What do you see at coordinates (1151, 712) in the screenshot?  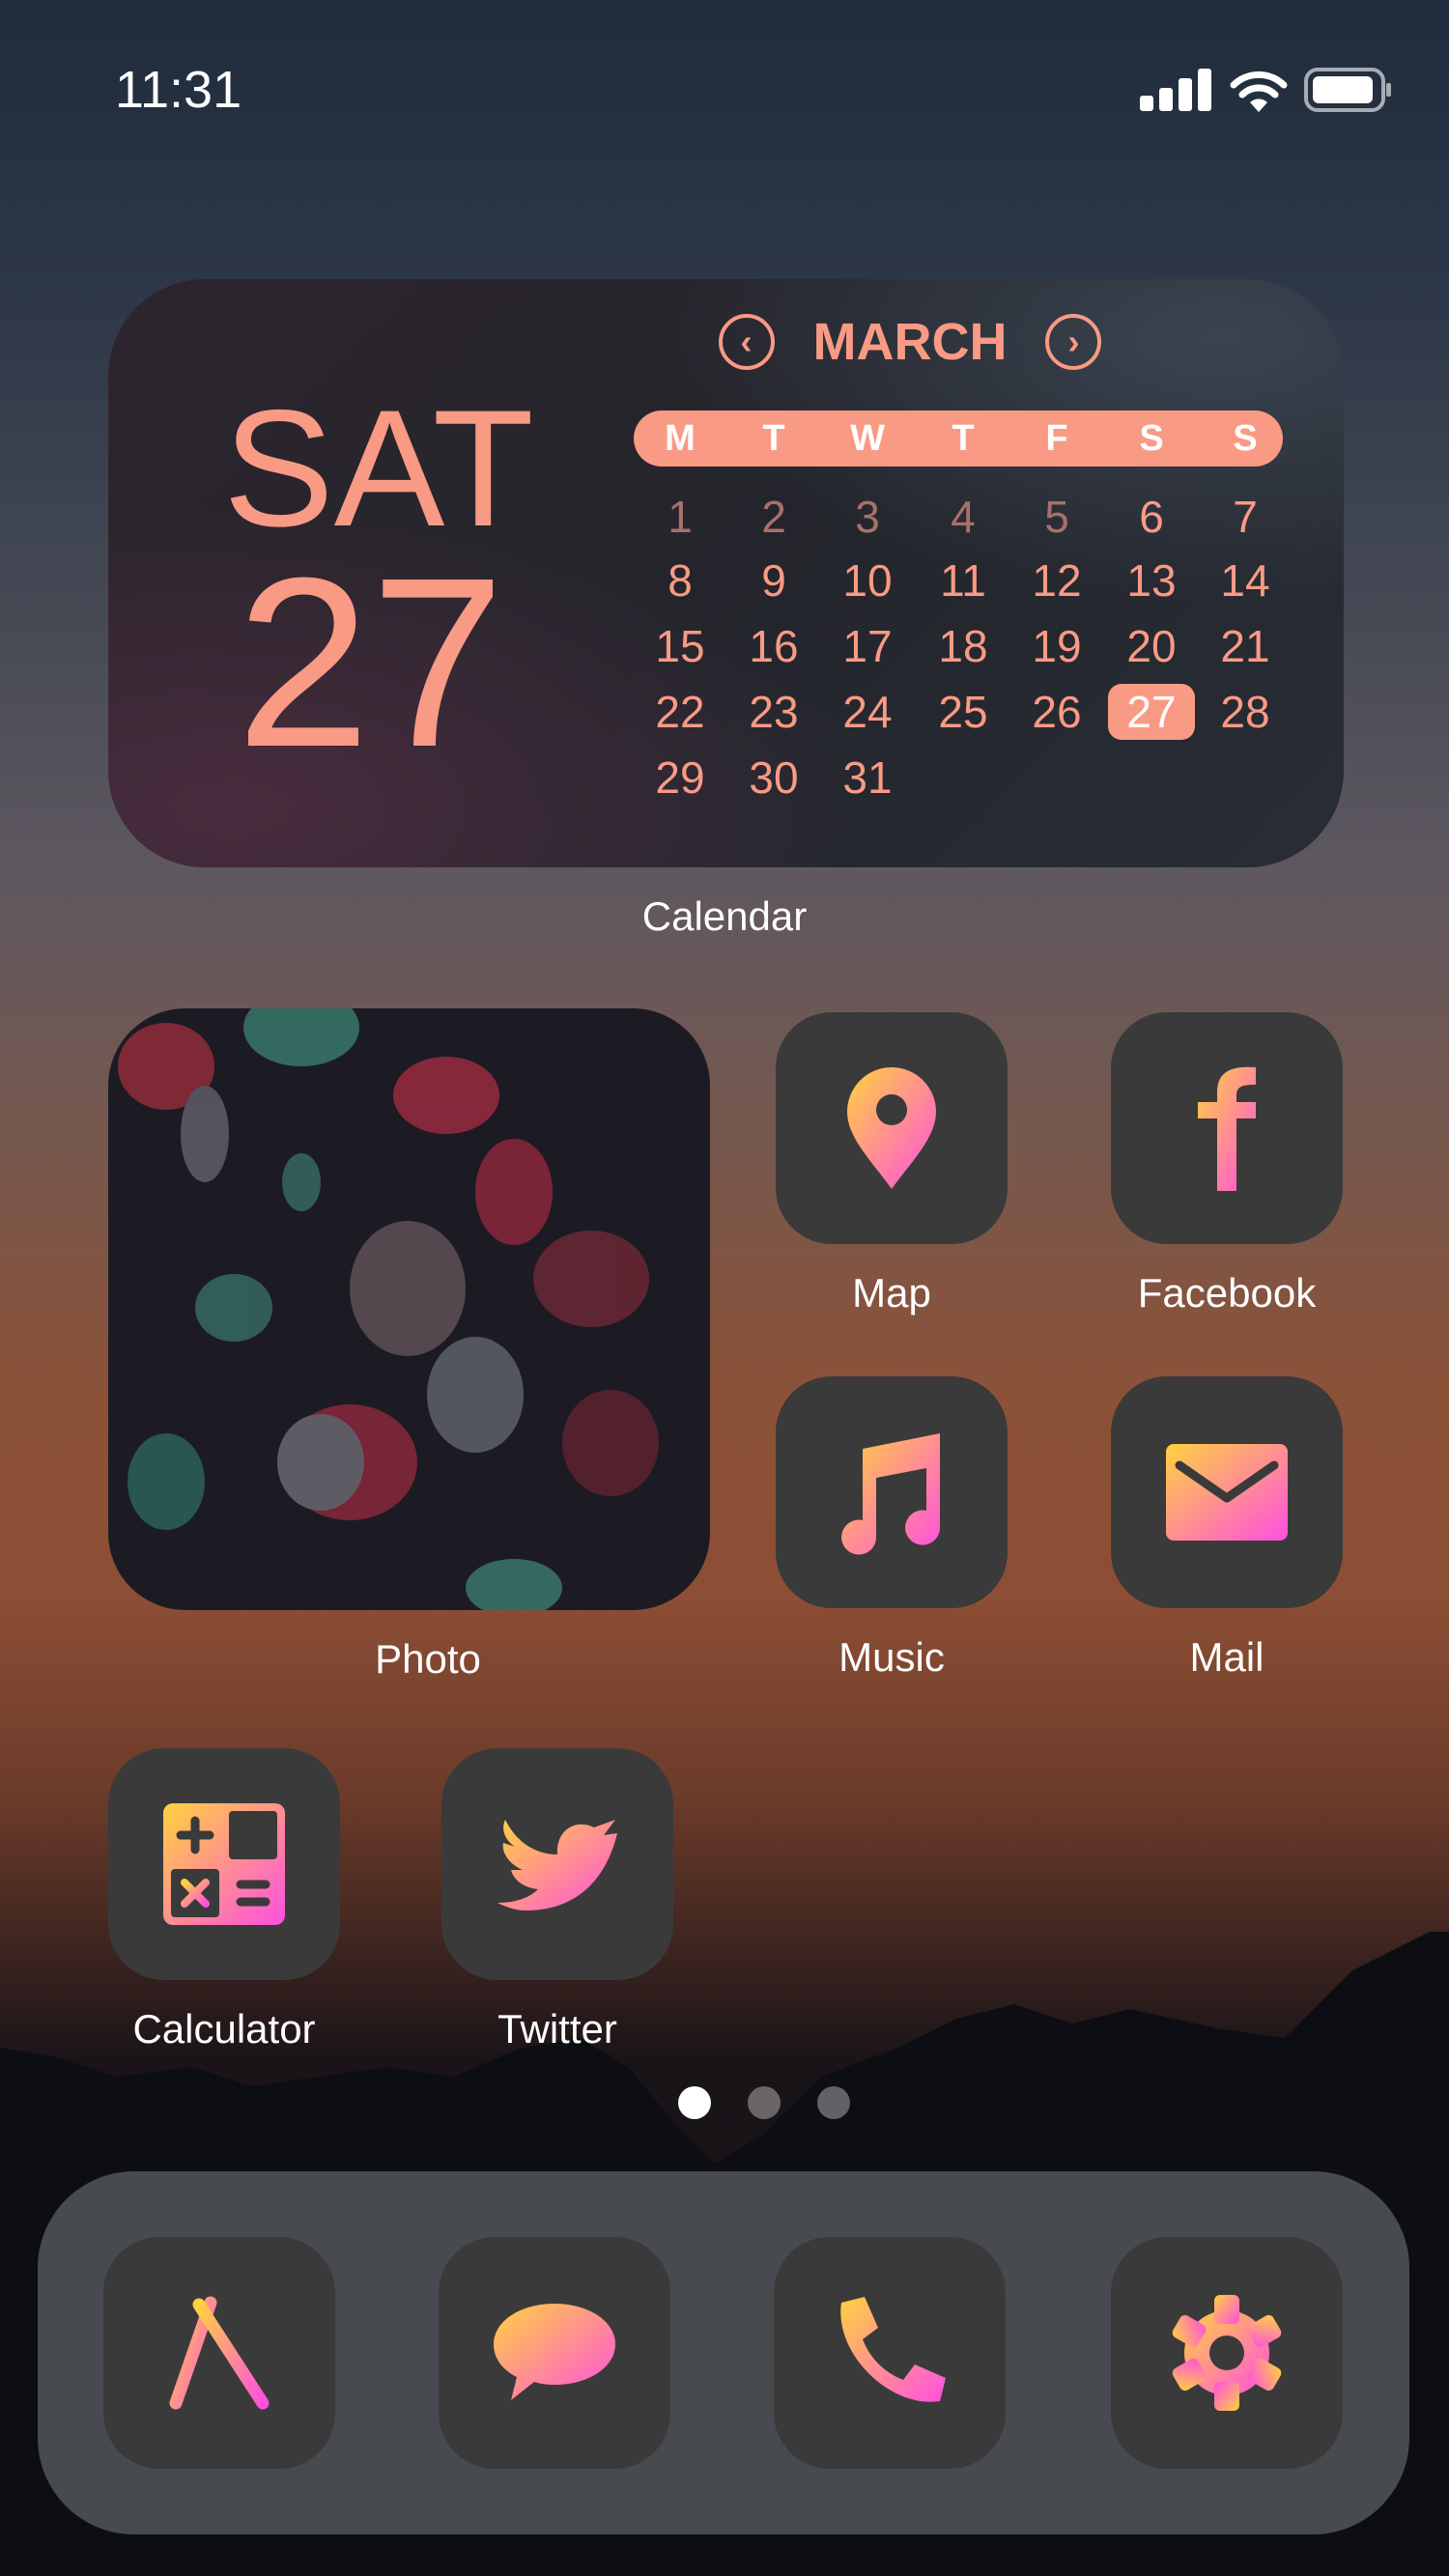 I see `calendar-day-today: 27` at bounding box center [1151, 712].